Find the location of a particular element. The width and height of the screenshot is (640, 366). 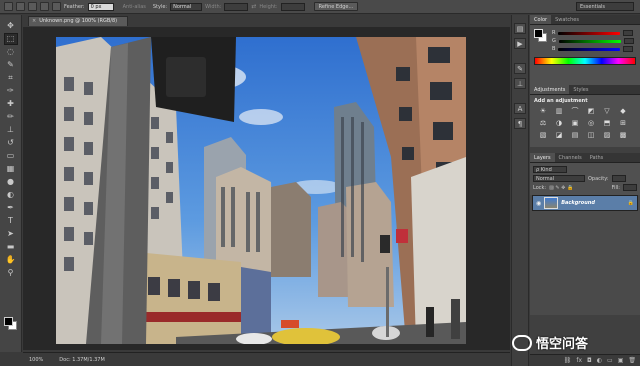

document-size: Doc: 1.37M/1.37M is located at coordinates (82, 360).